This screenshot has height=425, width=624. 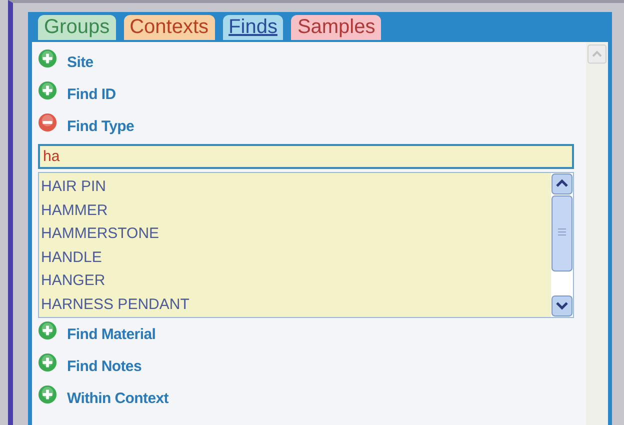 I want to click on filter-label: Find ID, so click(x=91, y=94).